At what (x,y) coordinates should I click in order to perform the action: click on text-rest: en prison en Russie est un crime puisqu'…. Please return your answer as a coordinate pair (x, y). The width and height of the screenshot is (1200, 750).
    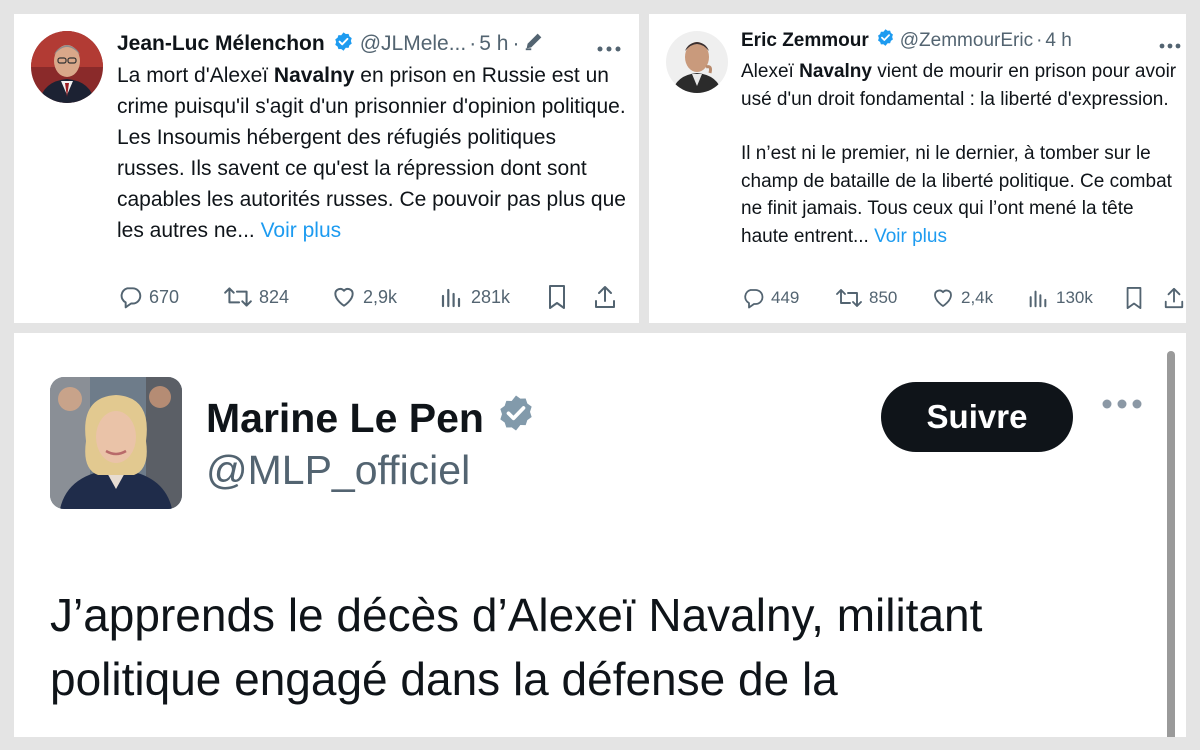
    Looking at the image, I should click on (371, 153).